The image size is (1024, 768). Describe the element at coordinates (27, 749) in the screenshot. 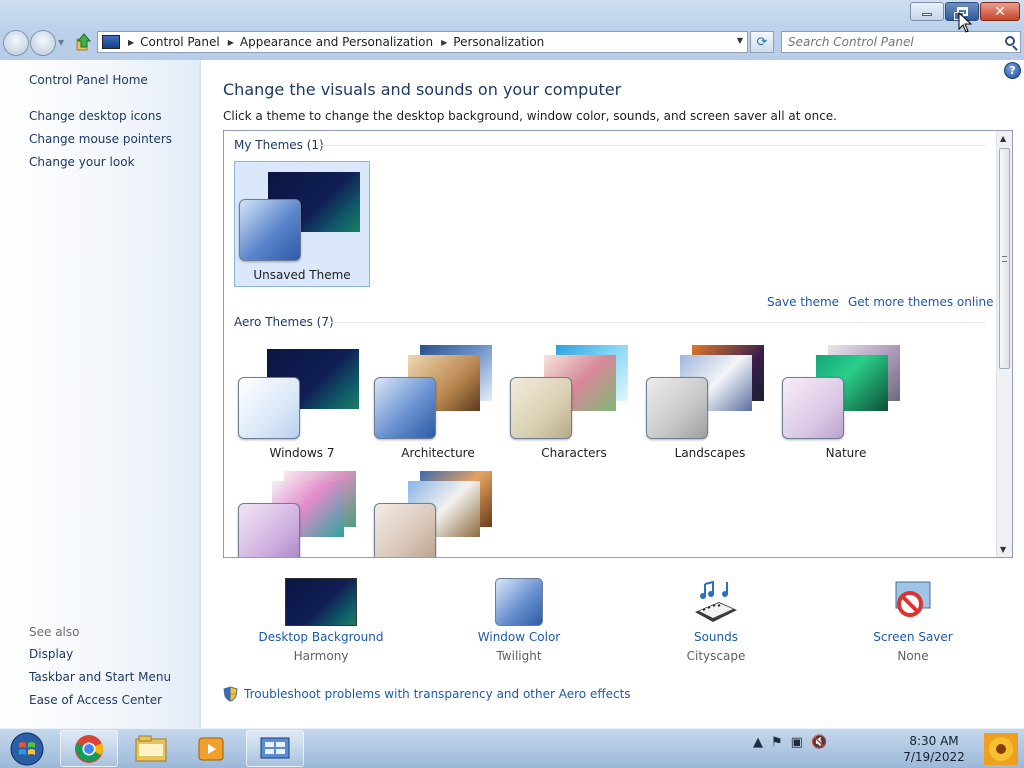

I see `start-button` at that location.